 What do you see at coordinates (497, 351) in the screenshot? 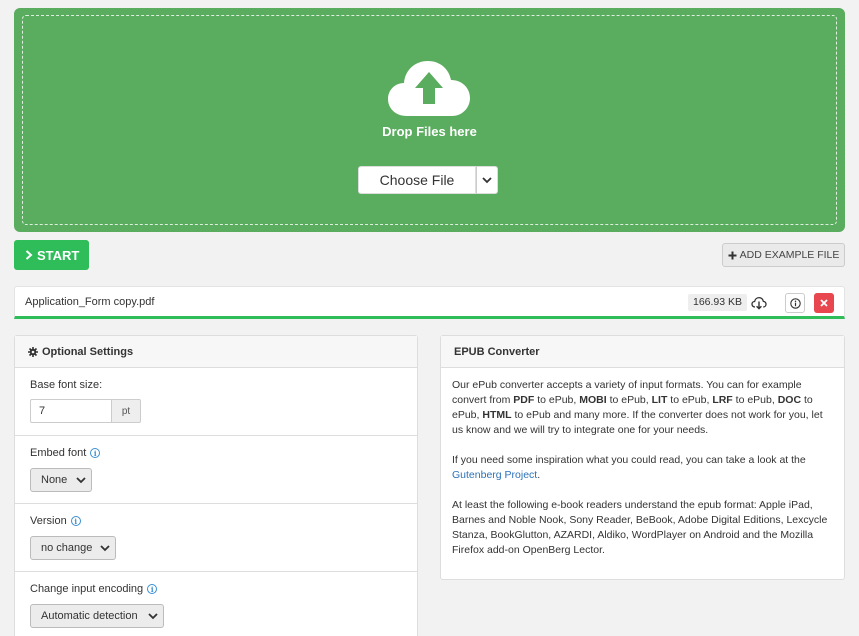
I see `epub-converter-title: EPUB Converter` at bounding box center [497, 351].